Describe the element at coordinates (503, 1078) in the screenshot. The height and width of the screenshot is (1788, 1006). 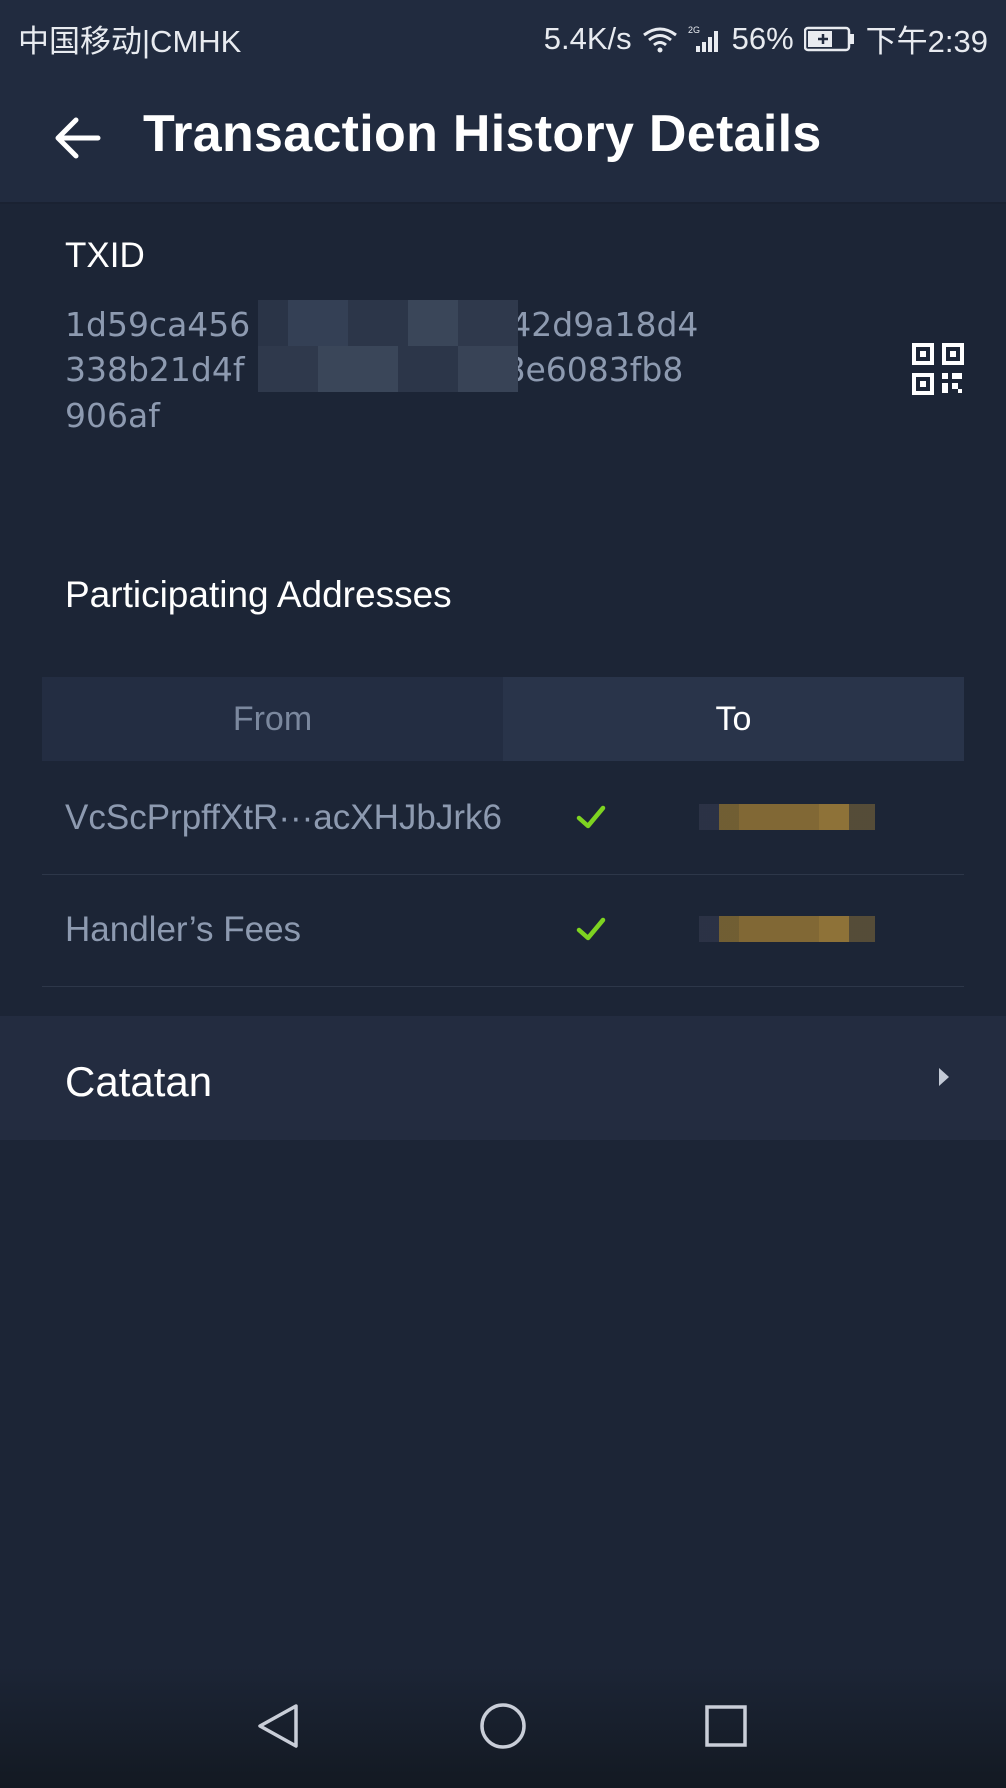
I see `note-row: Catatan` at that location.